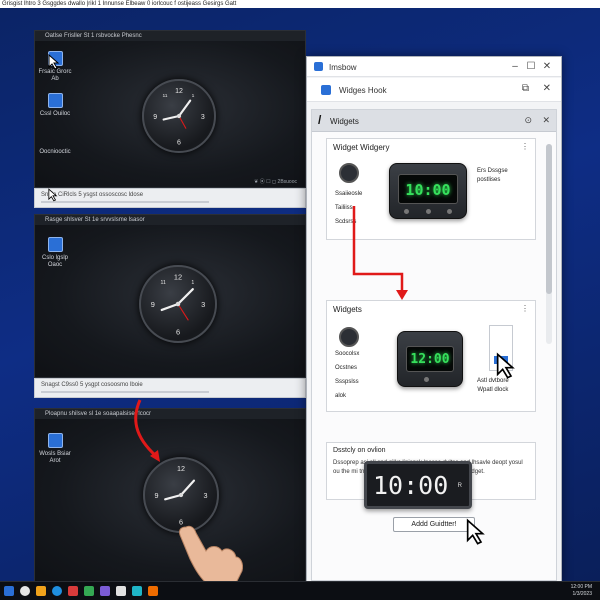  Describe the element at coordinates (320, 120) in the screenshot. I see `pen-icon: /` at that location.